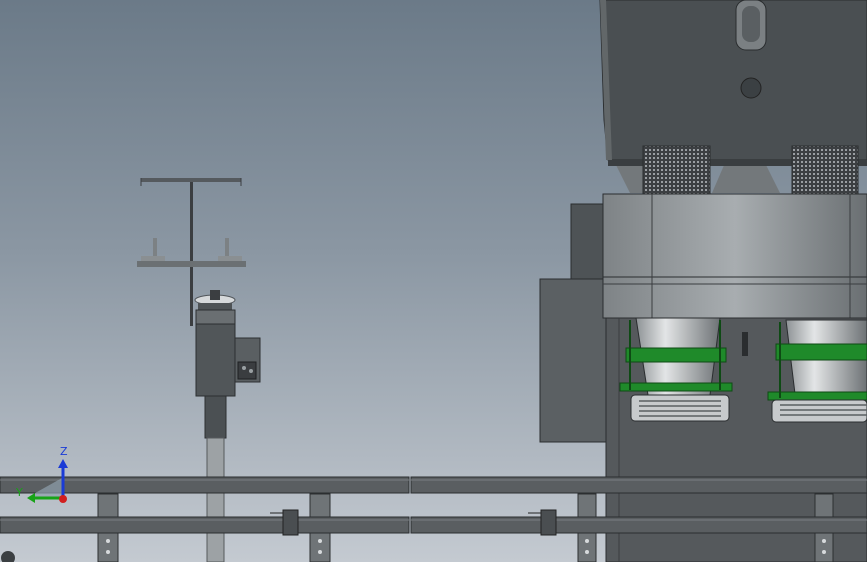  What do you see at coordinates (19, 492) in the screenshot?
I see `triad-y-label: Y` at bounding box center [19, 492].